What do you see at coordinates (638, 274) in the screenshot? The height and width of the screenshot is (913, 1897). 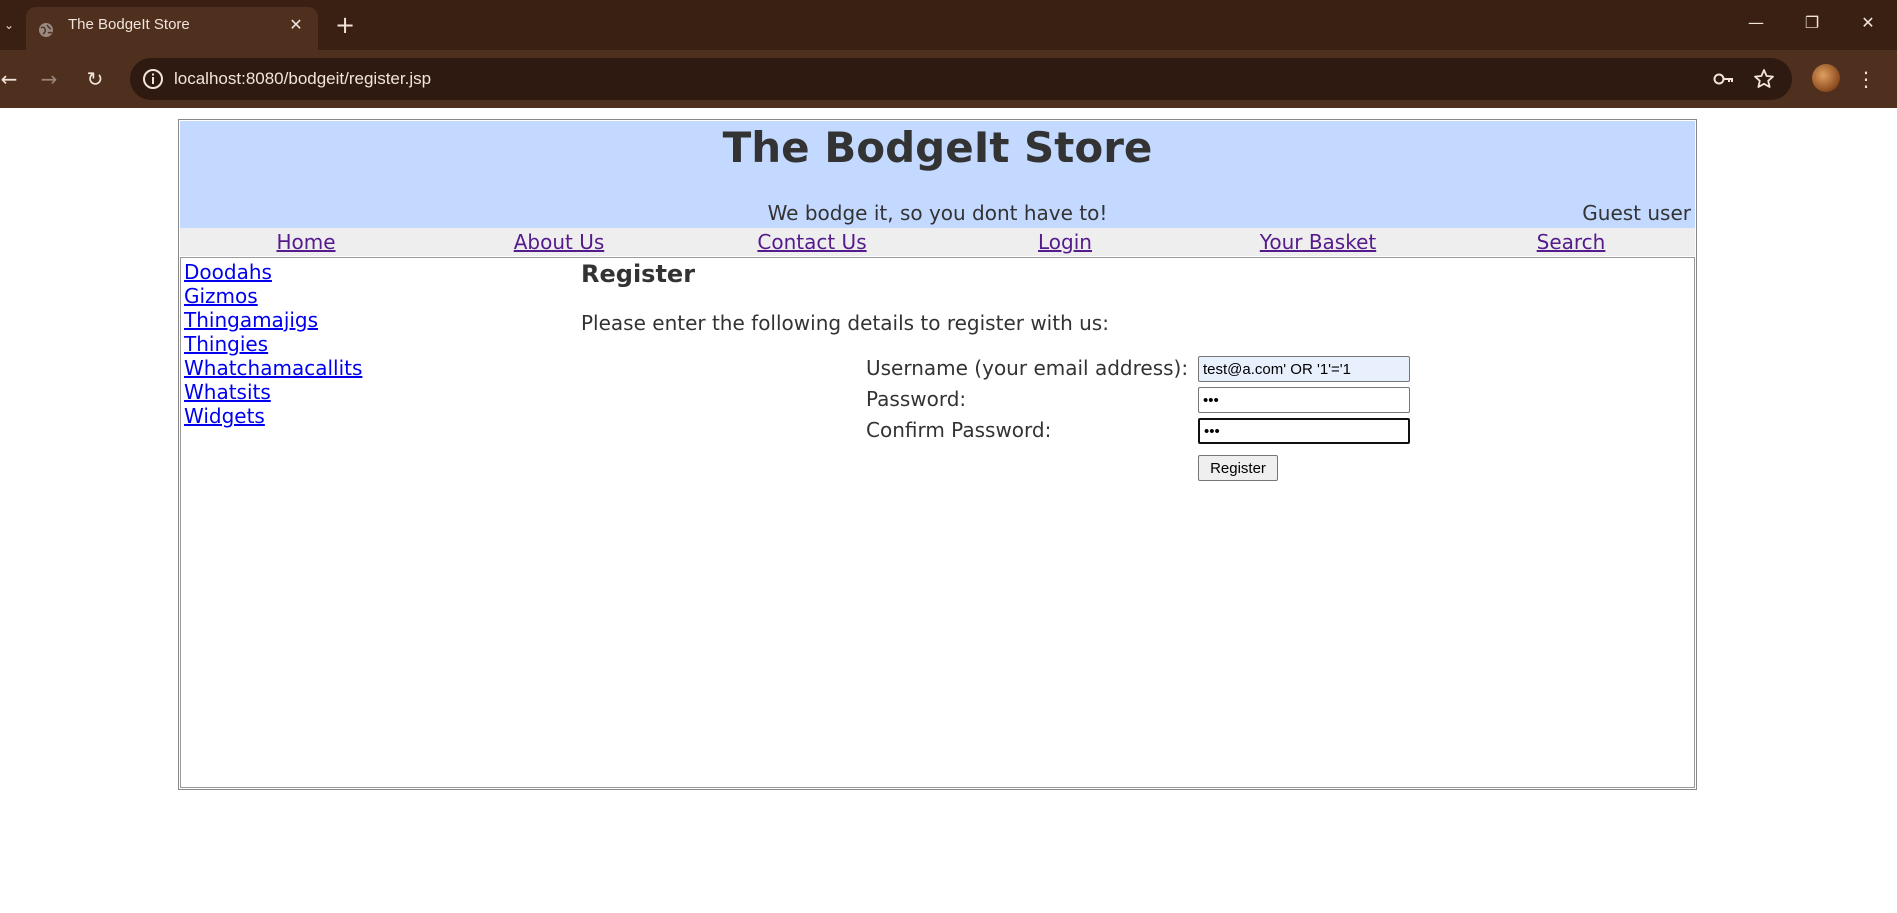 I see `register-heading: Register` at bounding box center [638, 274].